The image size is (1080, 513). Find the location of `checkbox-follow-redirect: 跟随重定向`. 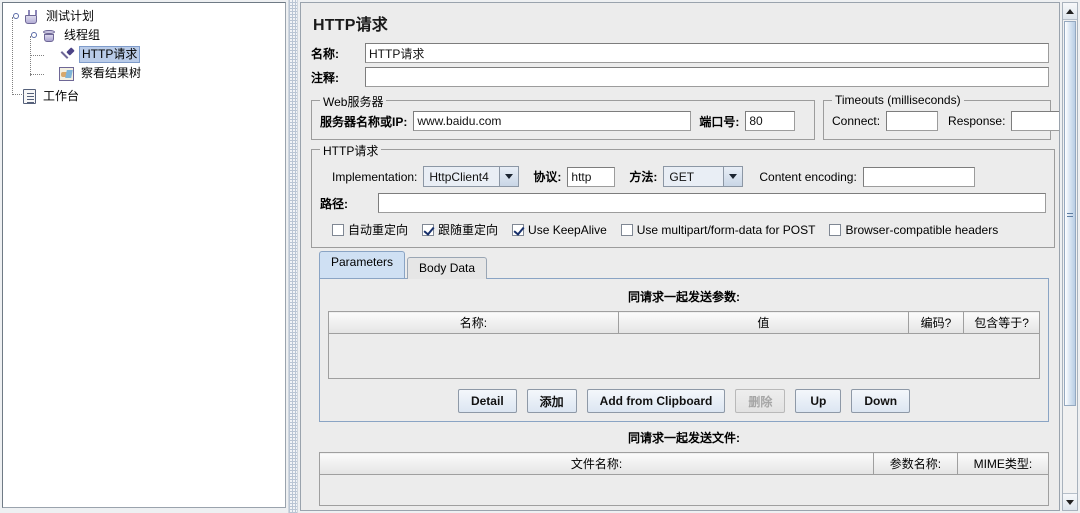

checkbox-follow-redirect: 跟随重定向 is located at coordinates (460, 229).